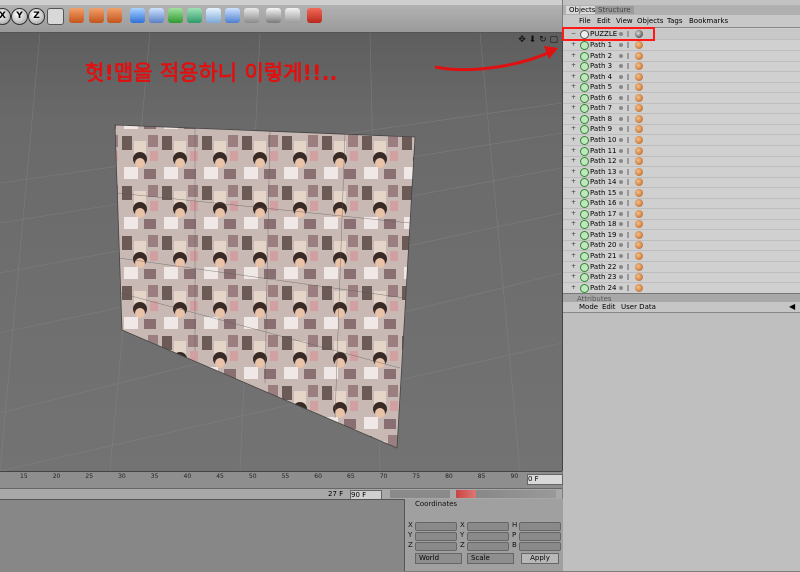 The width and height of the screenshot is (800, 572). I want to click on menu-bookmarks: Bookmarks, so click(708, 21).